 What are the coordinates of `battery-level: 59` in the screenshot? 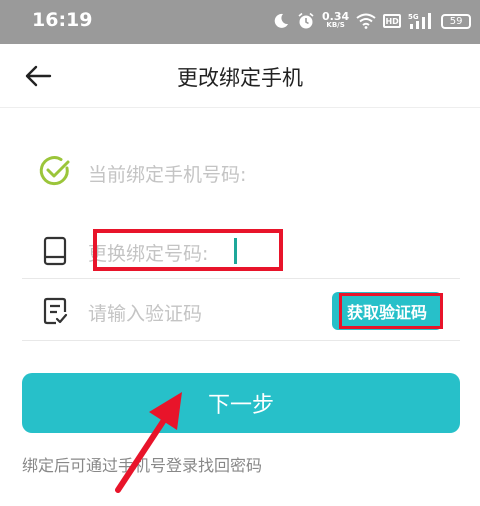 It's located at (456, 21).